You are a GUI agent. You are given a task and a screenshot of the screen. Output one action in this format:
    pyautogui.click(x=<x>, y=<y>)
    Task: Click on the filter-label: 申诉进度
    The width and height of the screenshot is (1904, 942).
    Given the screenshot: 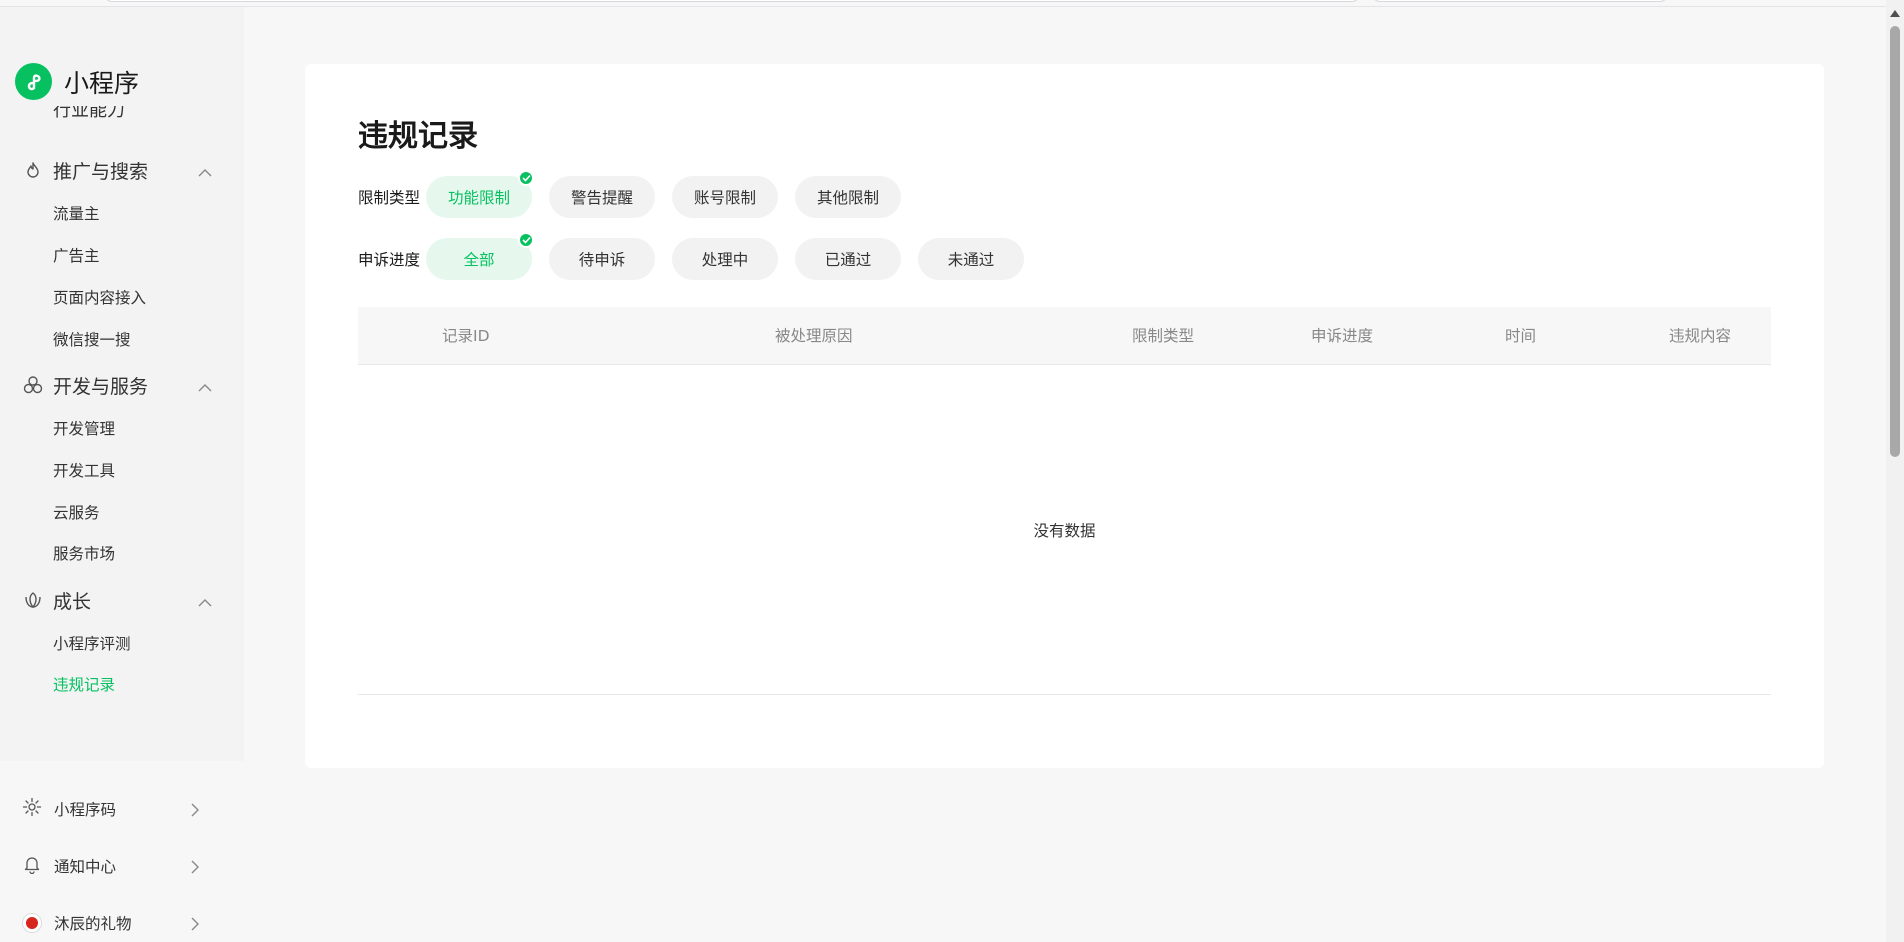 What is the action you would take?
    pyautogui.click(x=389, y=260)
    